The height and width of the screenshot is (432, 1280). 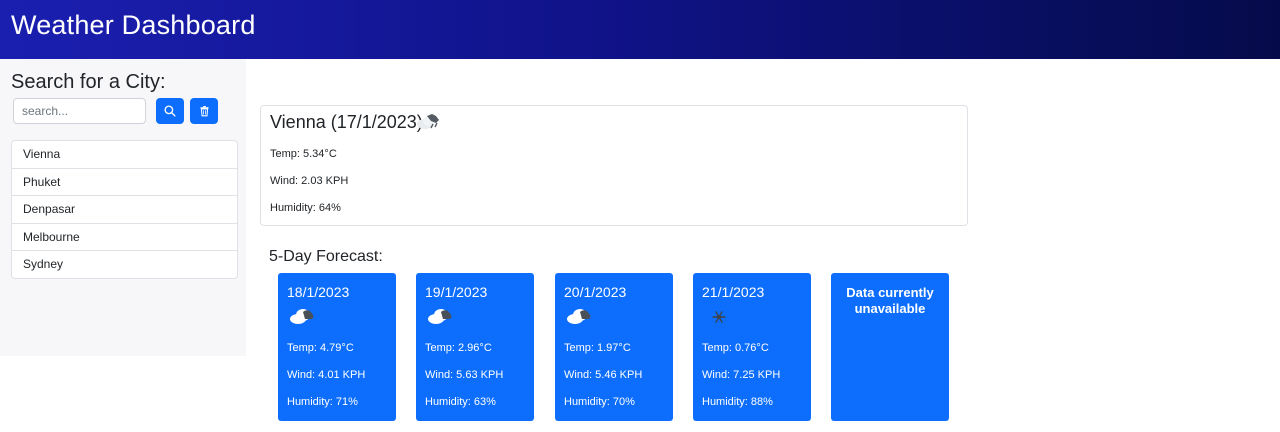 I want to click on forecast-humidity: Humidity: 70%, so click(x=599, y=402).